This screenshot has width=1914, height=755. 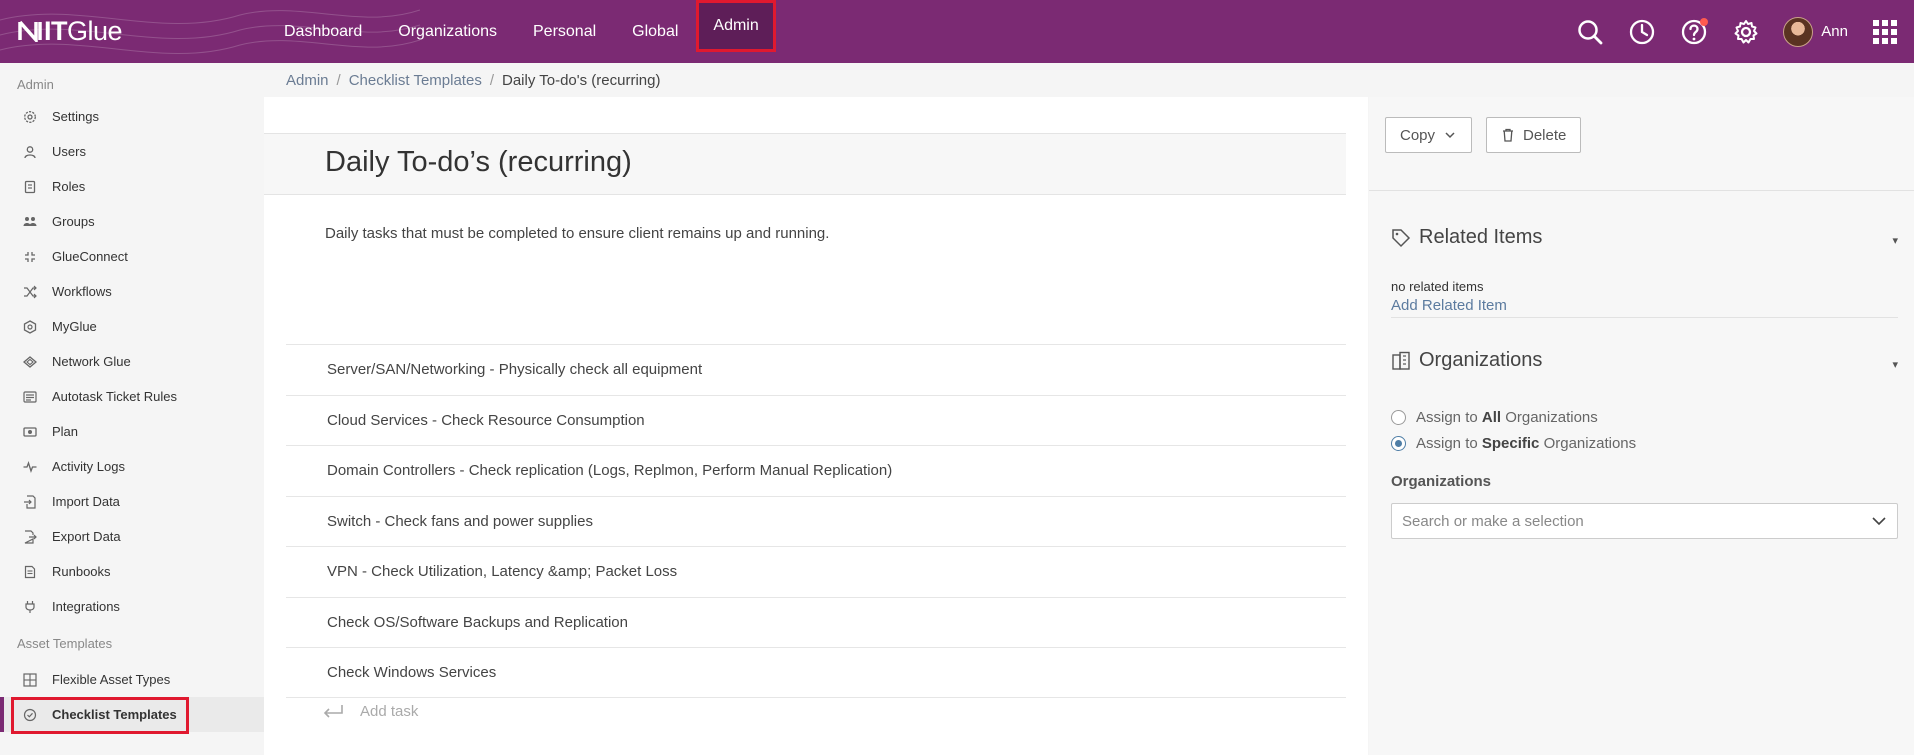 I want to click on radio-circle, so click(x=1398, y=417).